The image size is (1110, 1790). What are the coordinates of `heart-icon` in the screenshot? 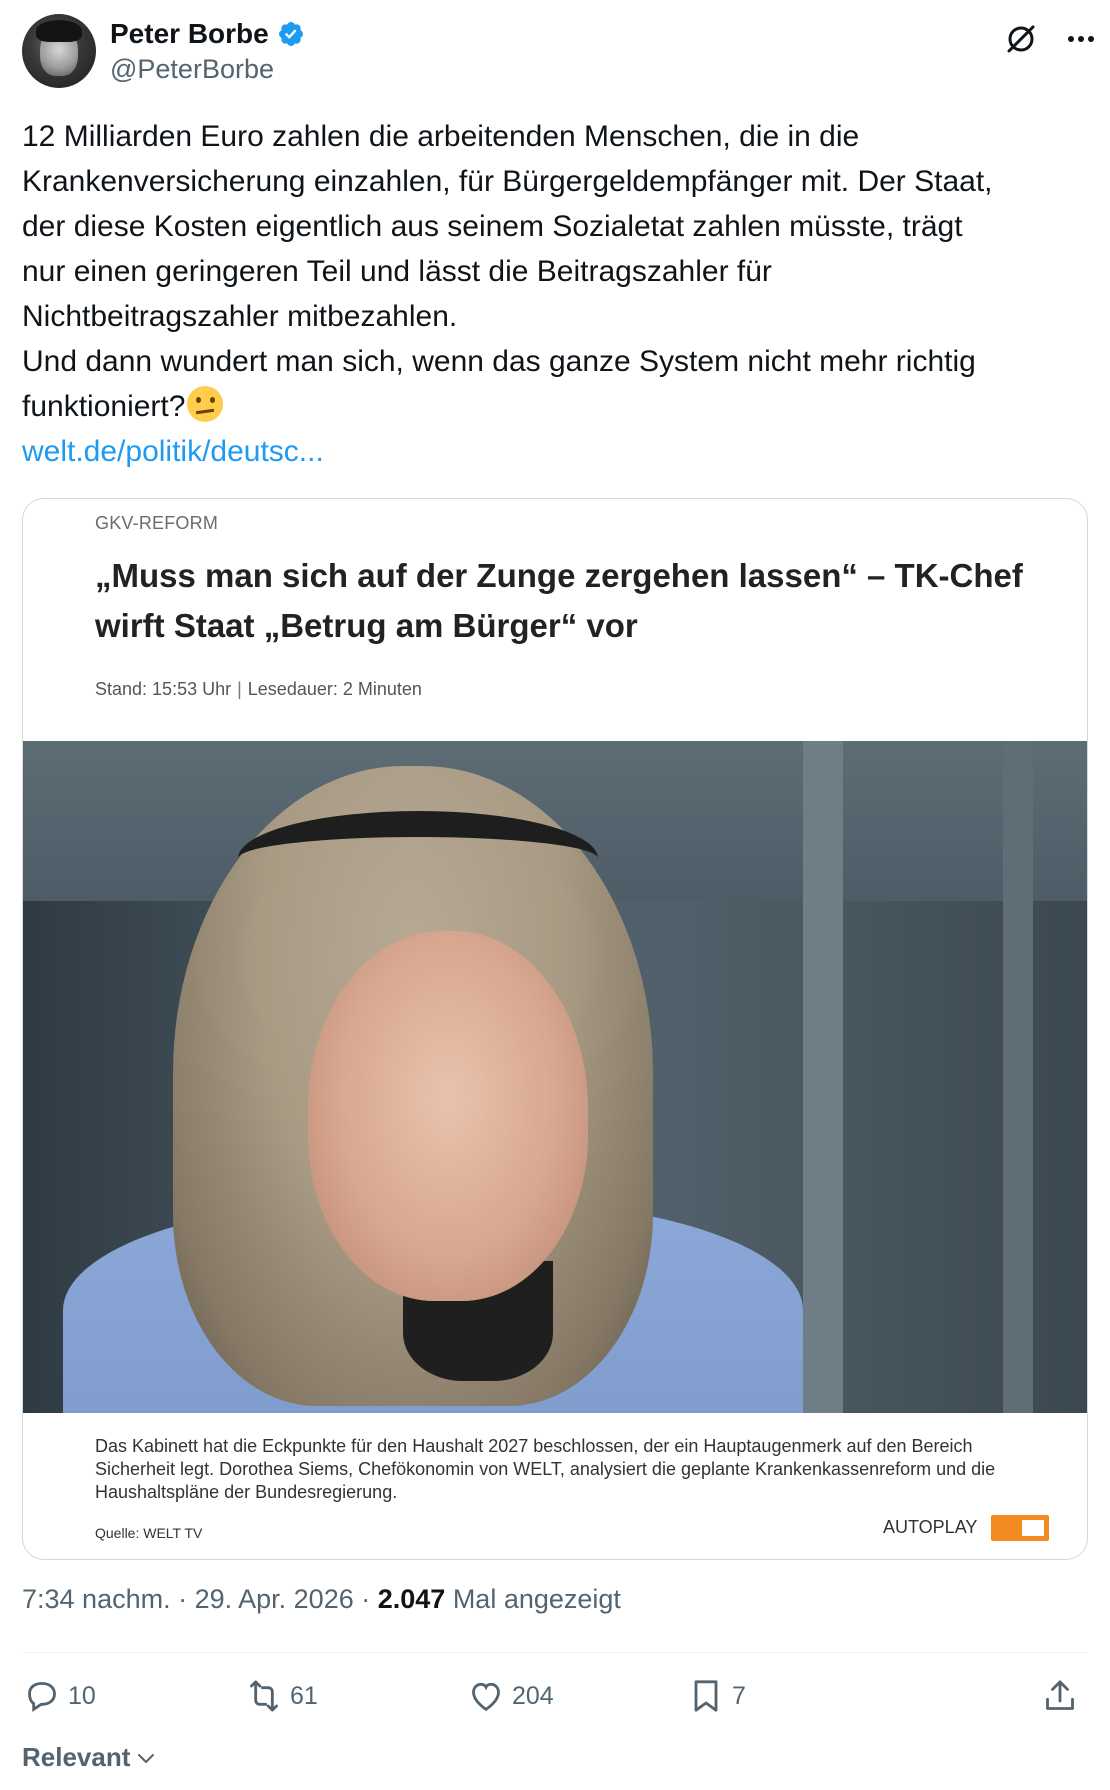 It's located at (486, 1697).